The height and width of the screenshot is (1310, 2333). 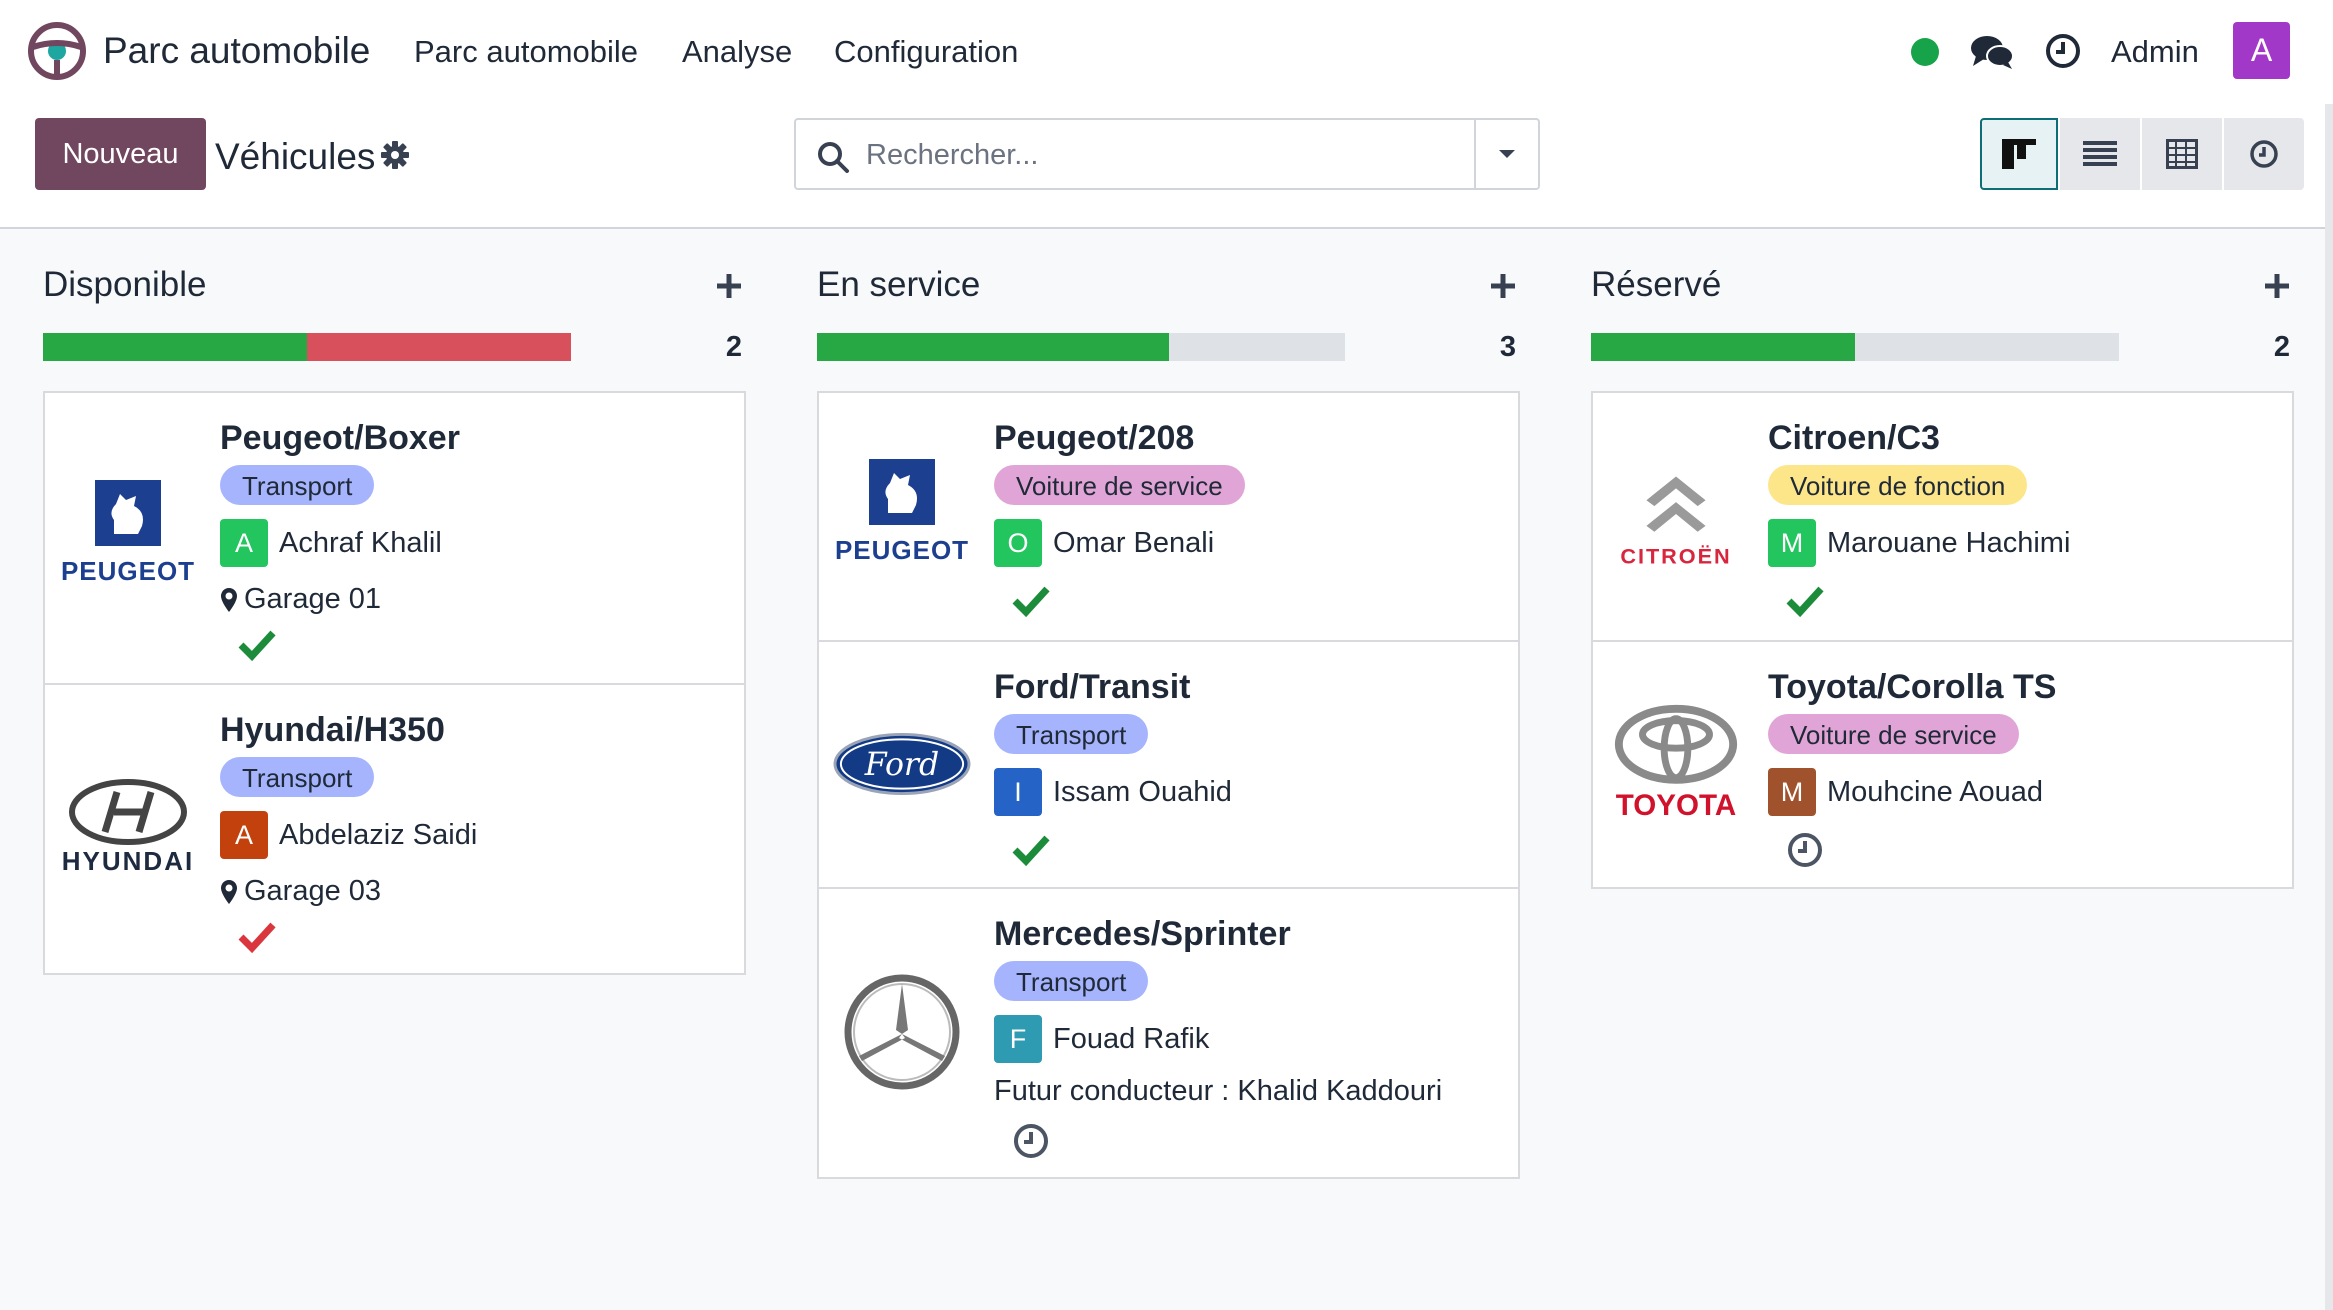 I want to click on user-avatar: A, so click(x=2261, y=50).